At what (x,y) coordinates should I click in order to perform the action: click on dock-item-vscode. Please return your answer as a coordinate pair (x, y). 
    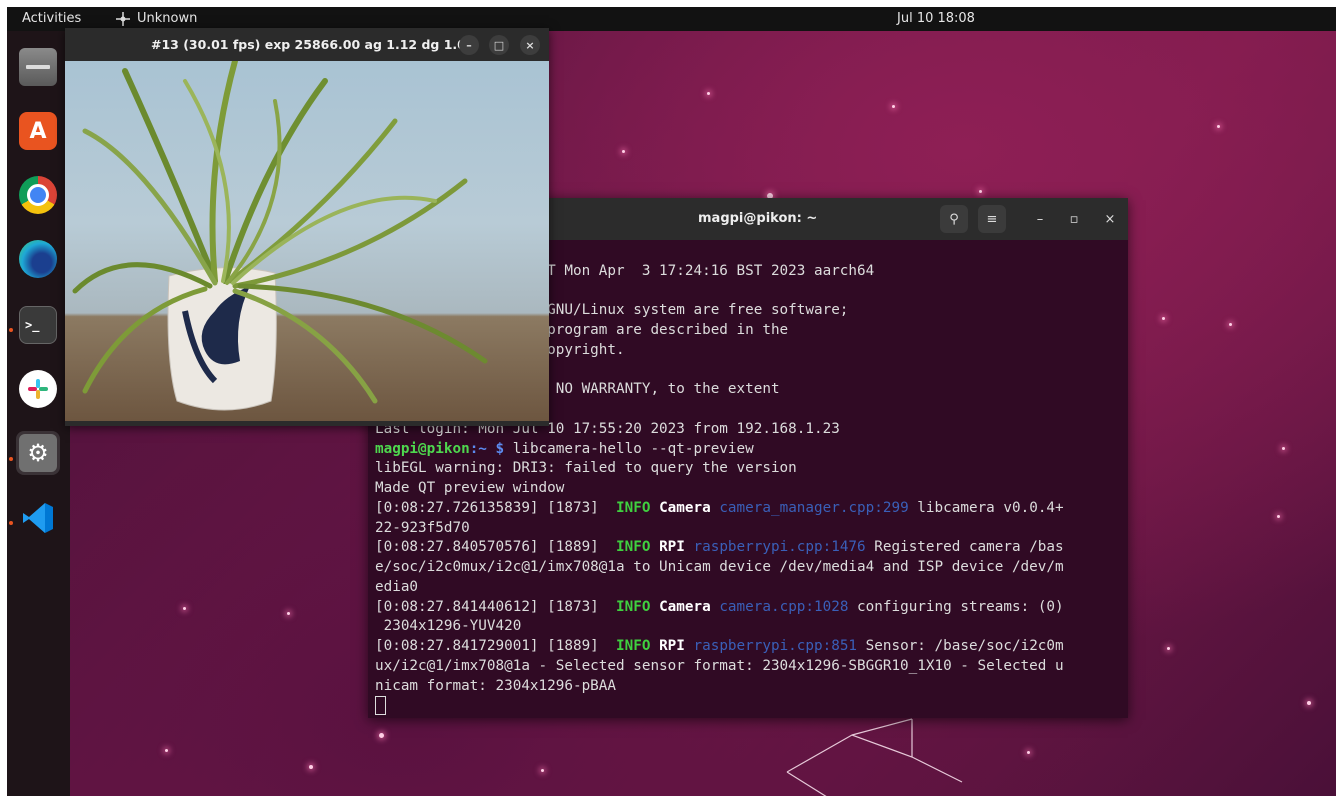
    Looking at the image, I should click on (38, 518).